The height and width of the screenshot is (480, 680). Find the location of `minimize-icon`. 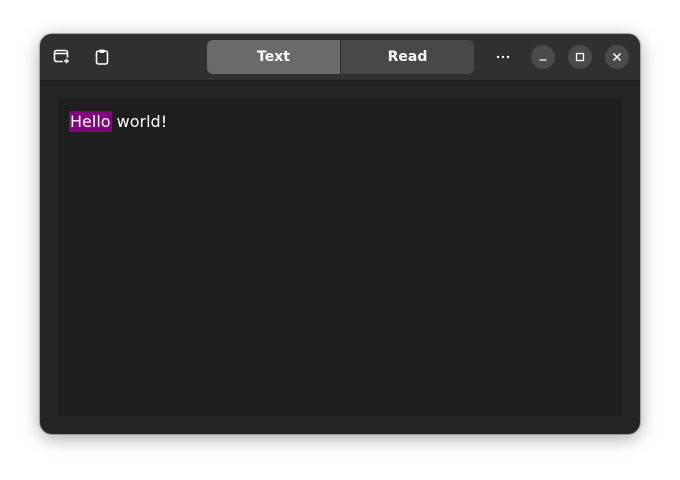

minimize-icon is located at coordinates (543, 60).